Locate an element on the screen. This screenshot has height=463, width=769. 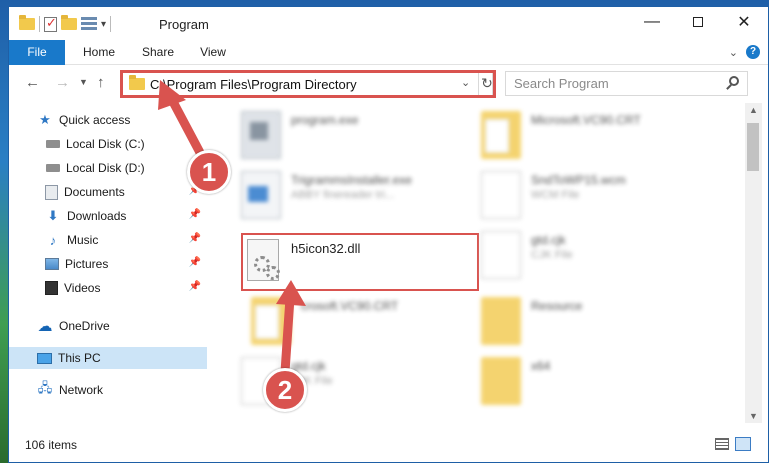
customize-dropdown-icon: ▾ is located at coordinates (103, 24).